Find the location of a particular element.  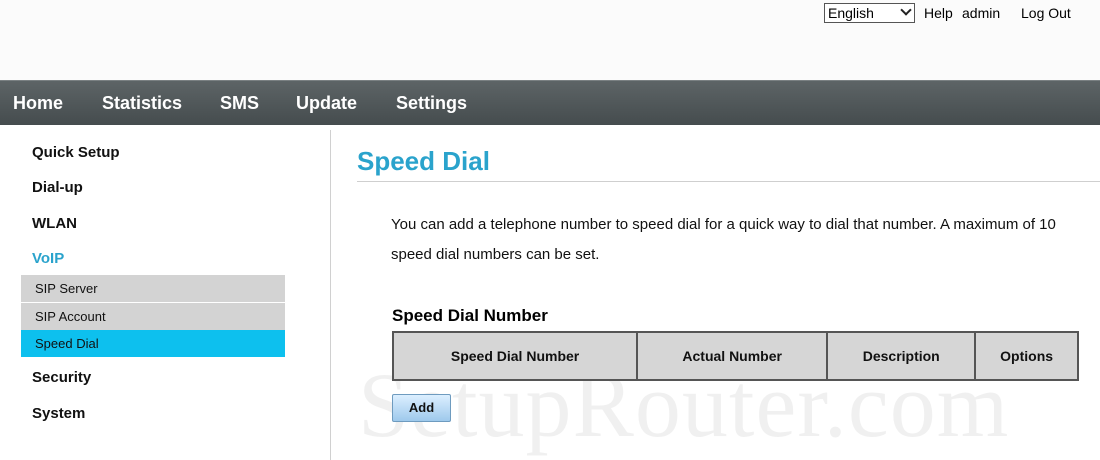

user-link: admin is located at coordinates (981, 13).